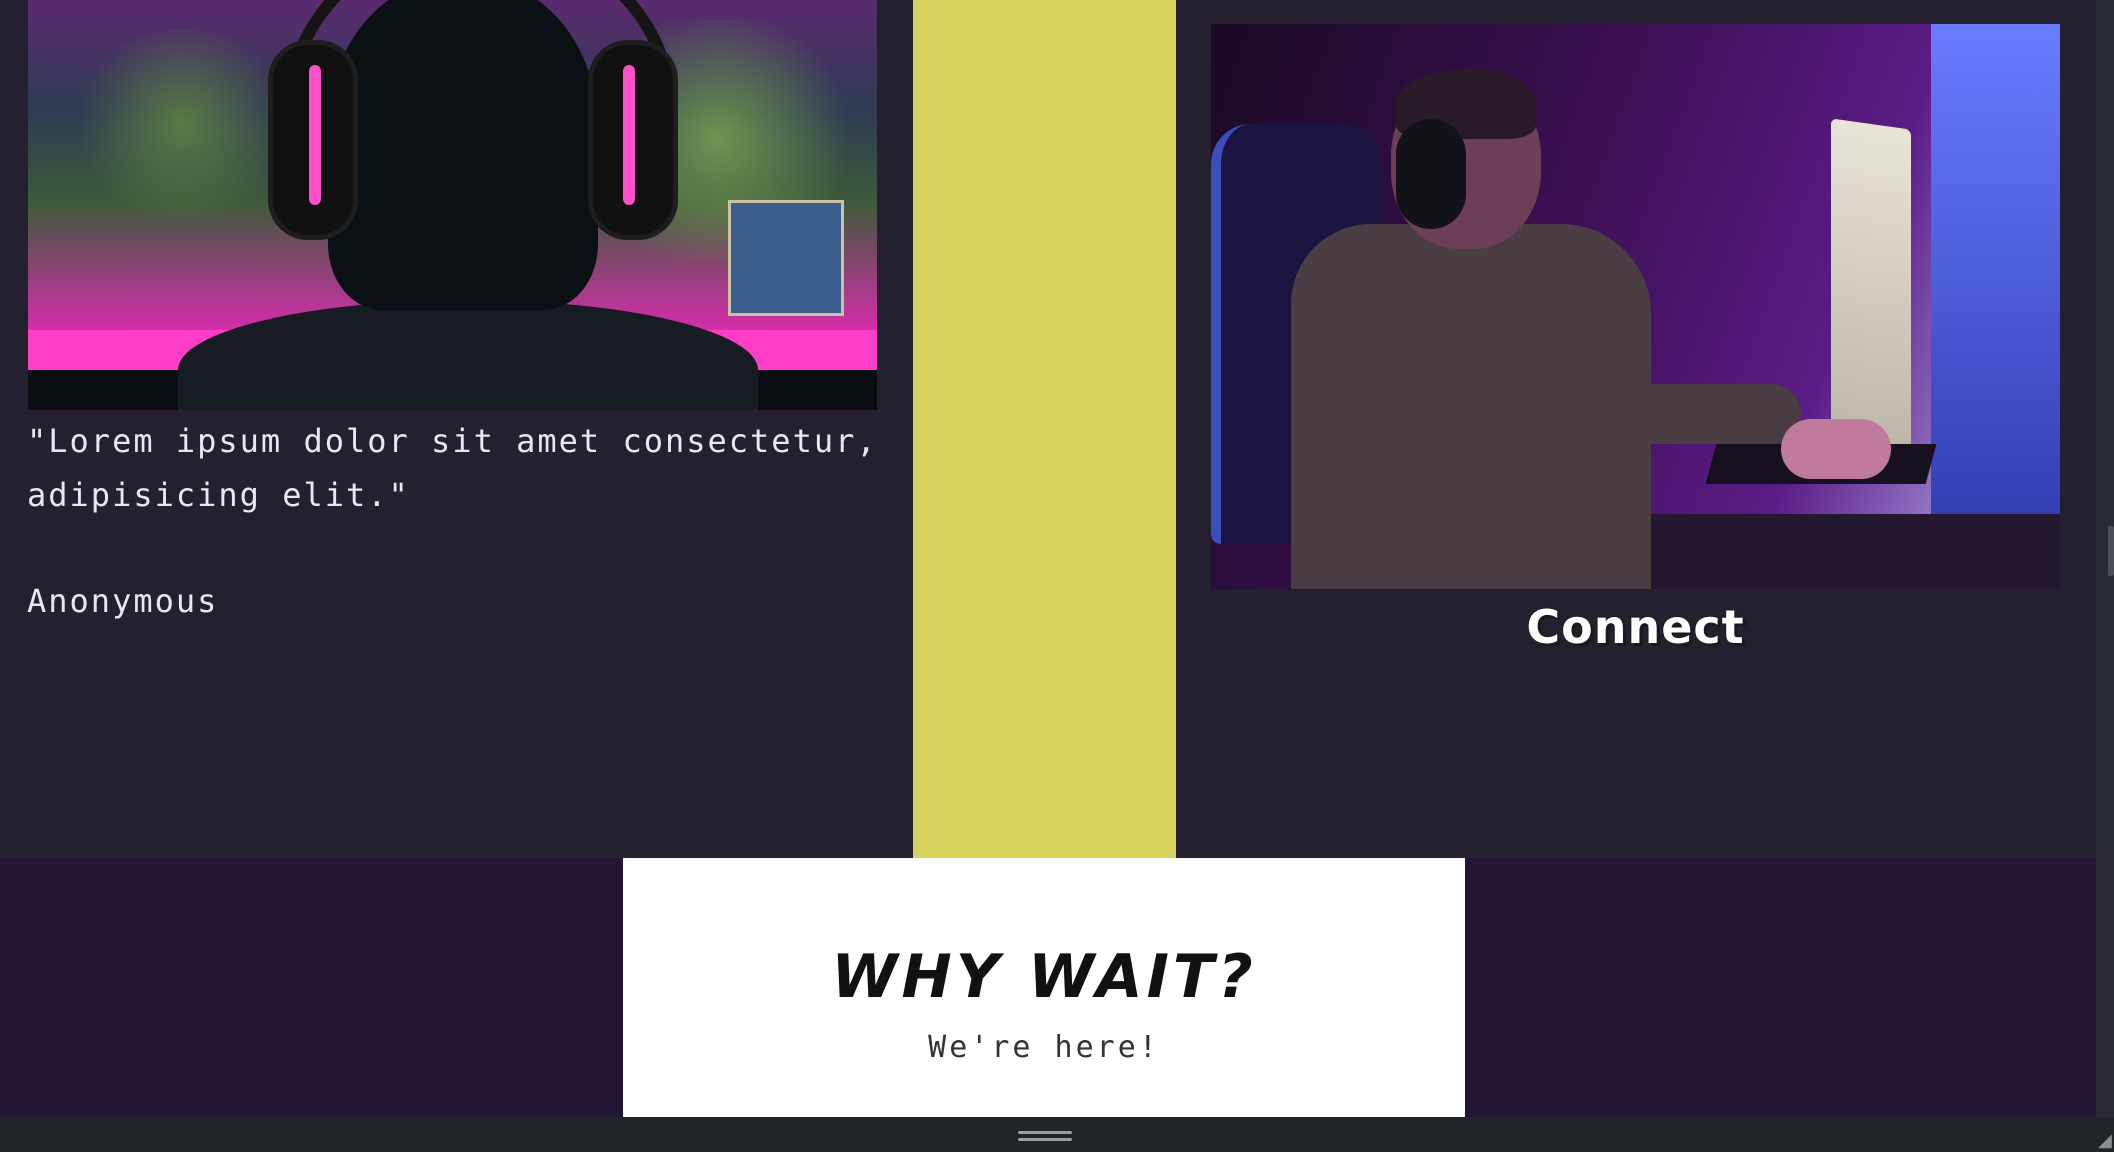 The image size is (2114, 1152). What do you see at coordinates (786, 258) in the screenshot?
I see `game-minimap` at bounding box center [786, 258].